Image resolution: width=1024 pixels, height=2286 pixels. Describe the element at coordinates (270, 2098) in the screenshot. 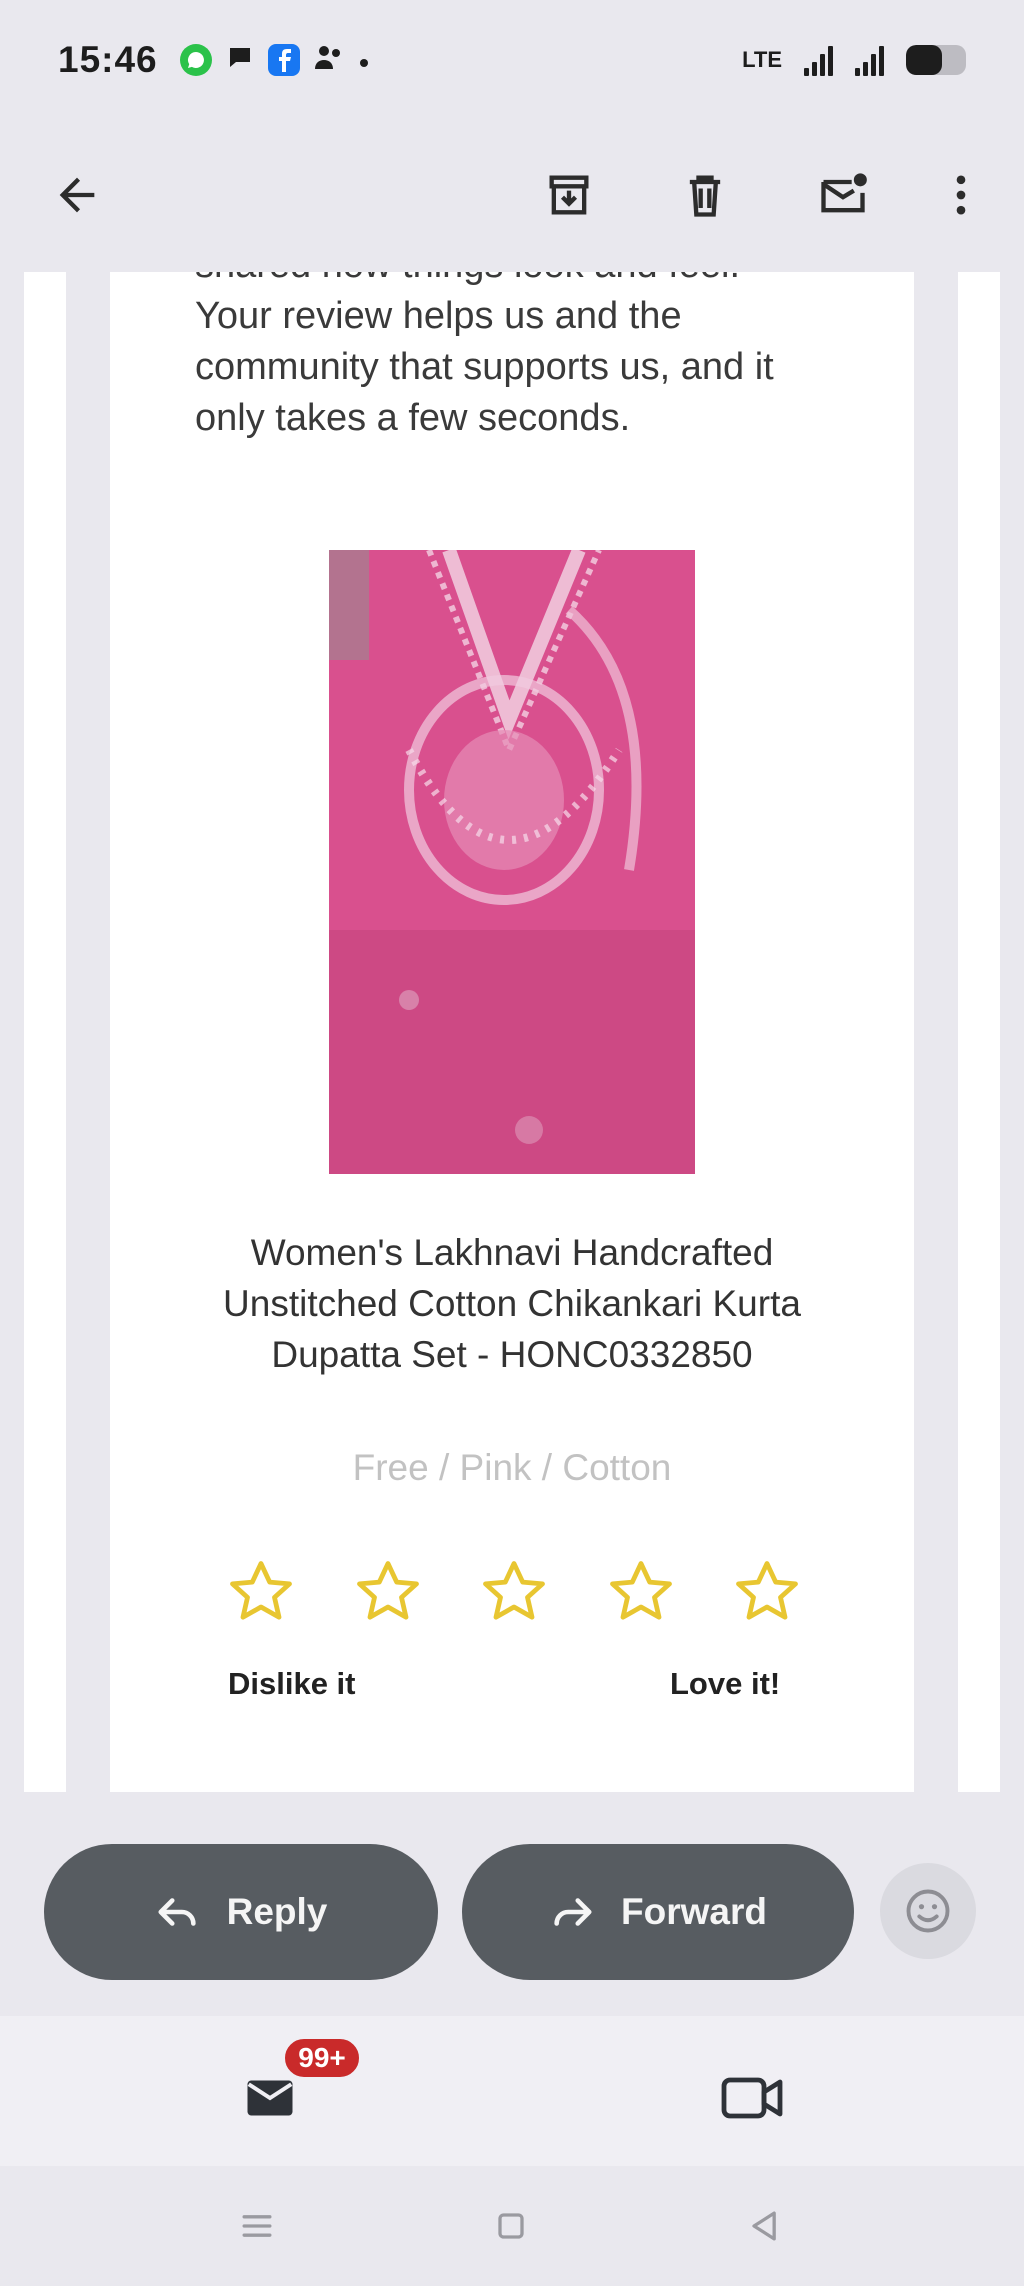

I see `mail-icon` at that location.